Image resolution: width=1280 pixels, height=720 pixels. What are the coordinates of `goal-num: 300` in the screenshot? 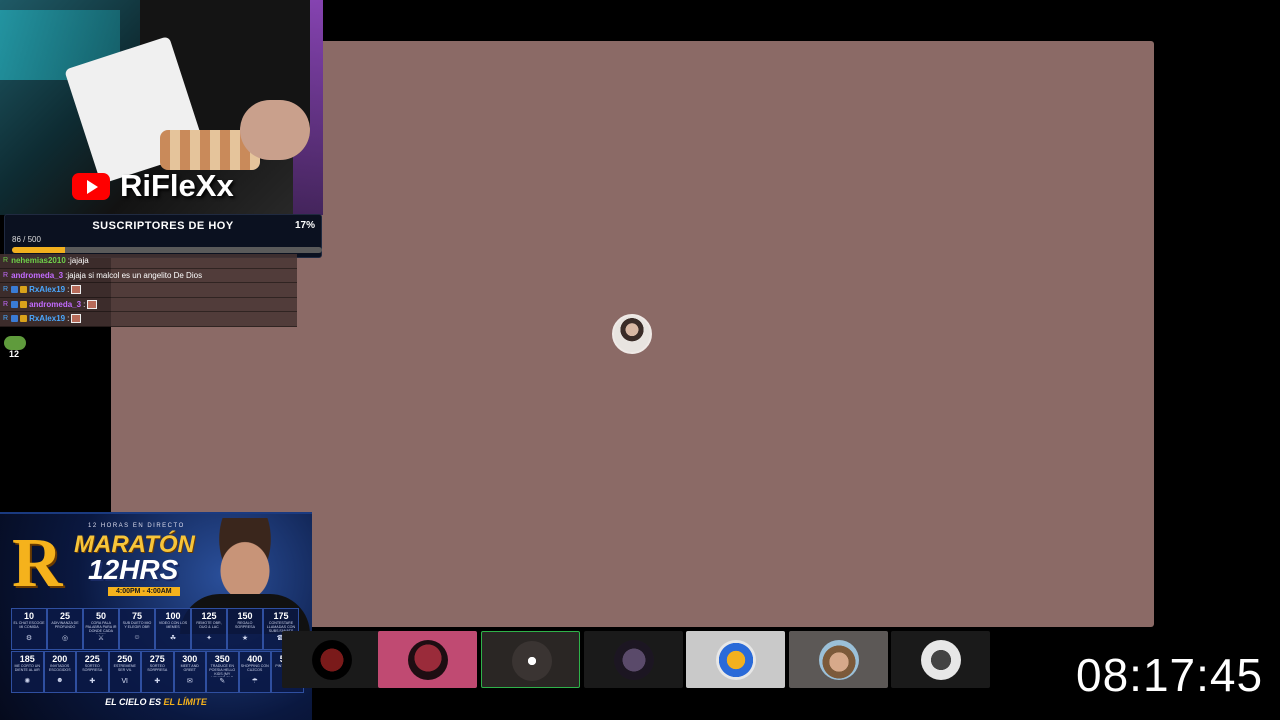 It's located at (190, 659).